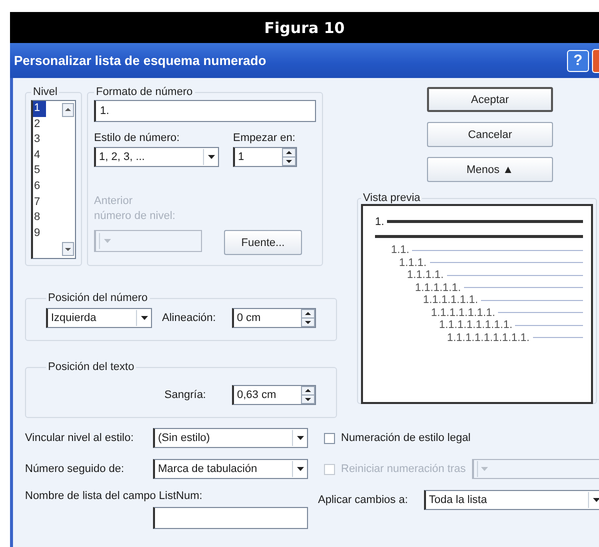 The height and width of the screenshot is (547, 599). Describe the element at coordinates (141, 60) in the screenshot. I see `window-title: Personalizar lista de esquema numerado` at that location.